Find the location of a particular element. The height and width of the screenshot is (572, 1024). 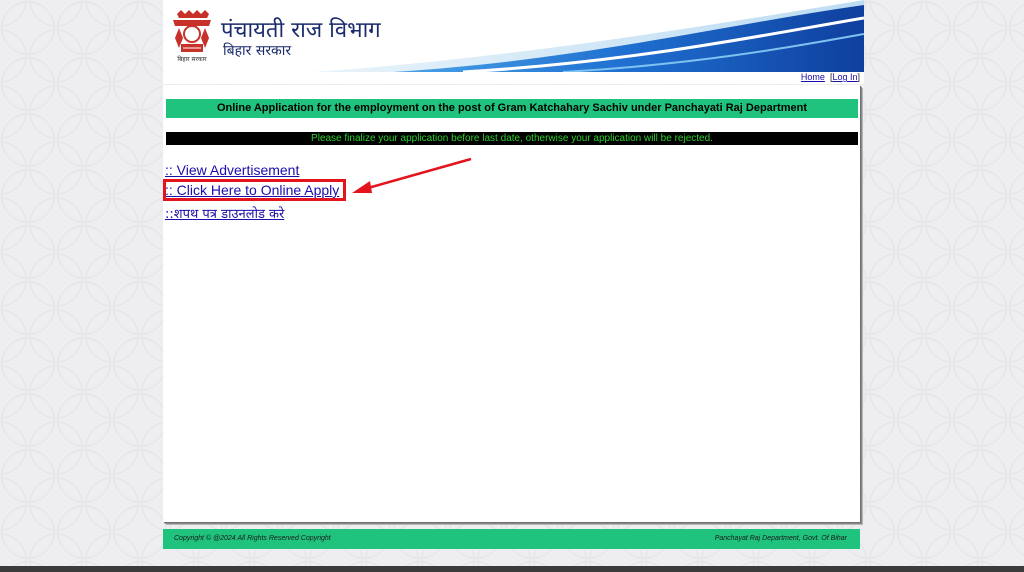

window-bottom-edge is located at coordinates (512, 569).